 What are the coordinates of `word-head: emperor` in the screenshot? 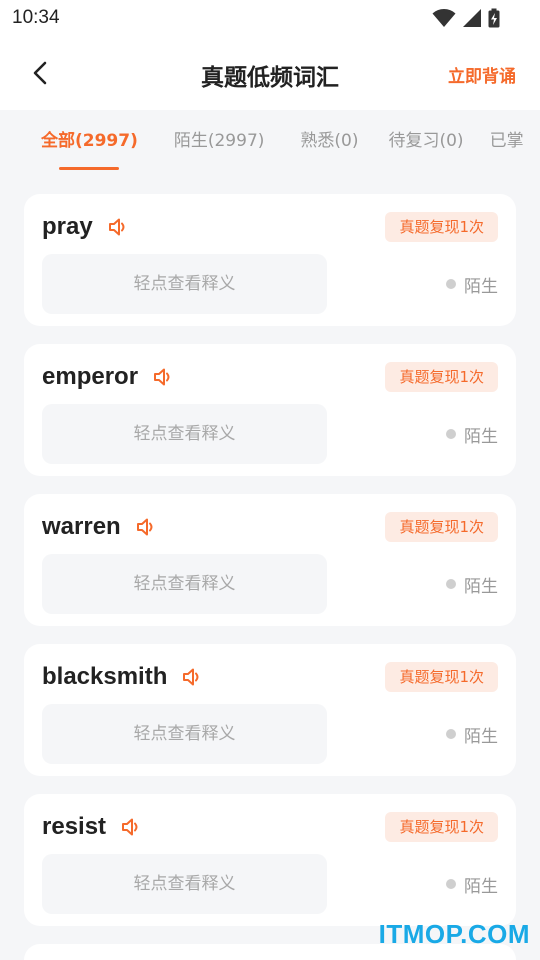 It's located at (108, 377).